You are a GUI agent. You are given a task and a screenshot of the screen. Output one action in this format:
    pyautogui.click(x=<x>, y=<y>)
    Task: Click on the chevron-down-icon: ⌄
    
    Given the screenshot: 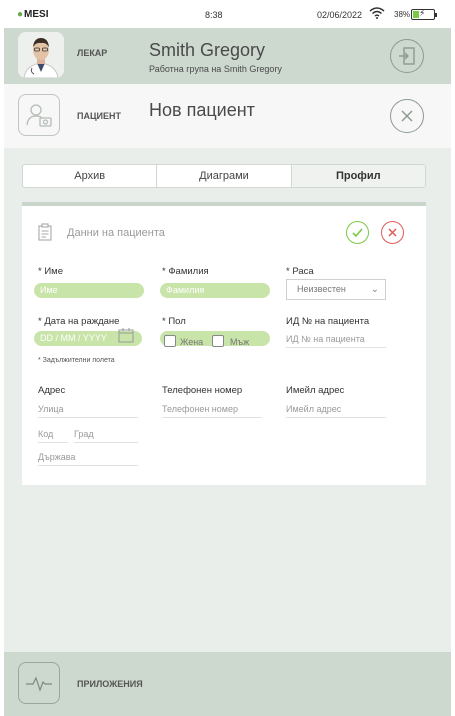 What is the action you would take?
    pyautogui.click(x=374, y=289)
    